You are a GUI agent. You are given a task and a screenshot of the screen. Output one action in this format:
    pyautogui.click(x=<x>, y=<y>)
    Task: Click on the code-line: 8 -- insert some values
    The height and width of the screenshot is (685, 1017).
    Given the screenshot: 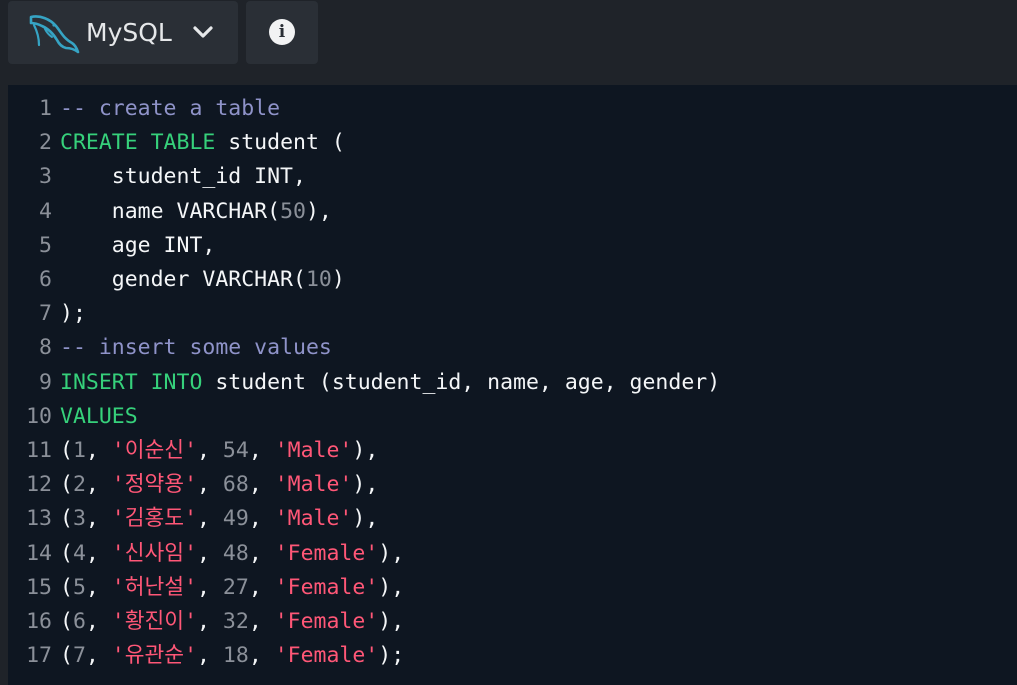 What is the action you would take?
    pyautogui.click(x=170, y=348)
    